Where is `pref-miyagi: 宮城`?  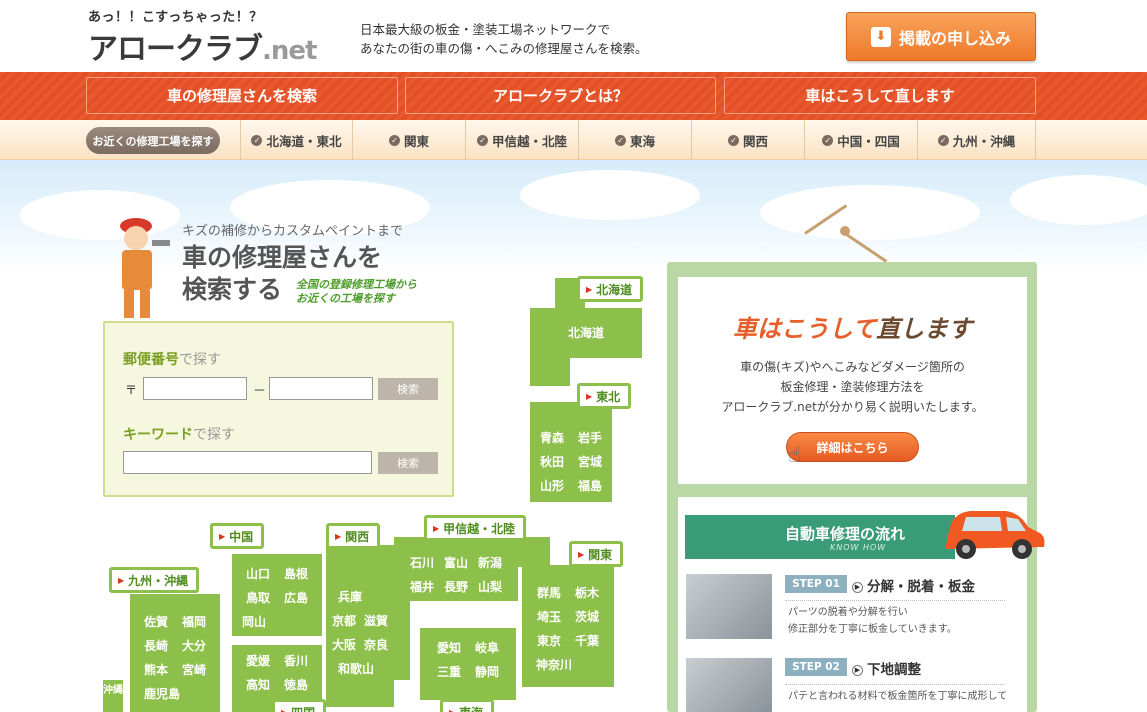
pref-miyagi: 宮城 is located at coordinates (590, 462).